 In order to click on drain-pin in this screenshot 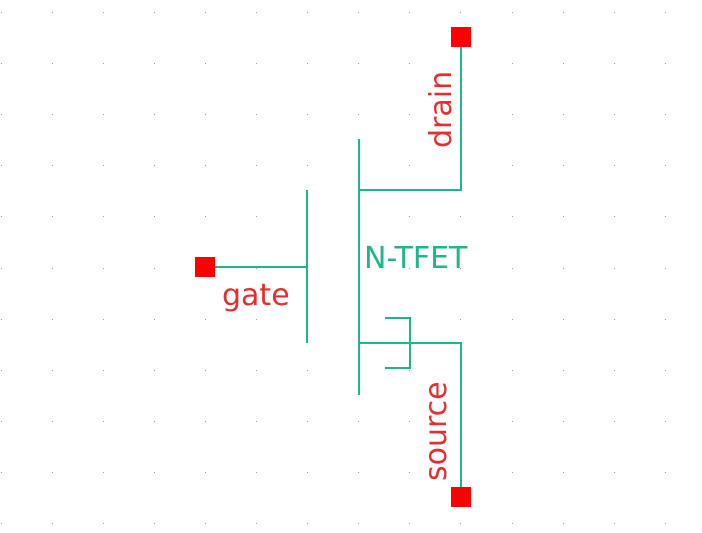, I will do `click(461, 37)`.